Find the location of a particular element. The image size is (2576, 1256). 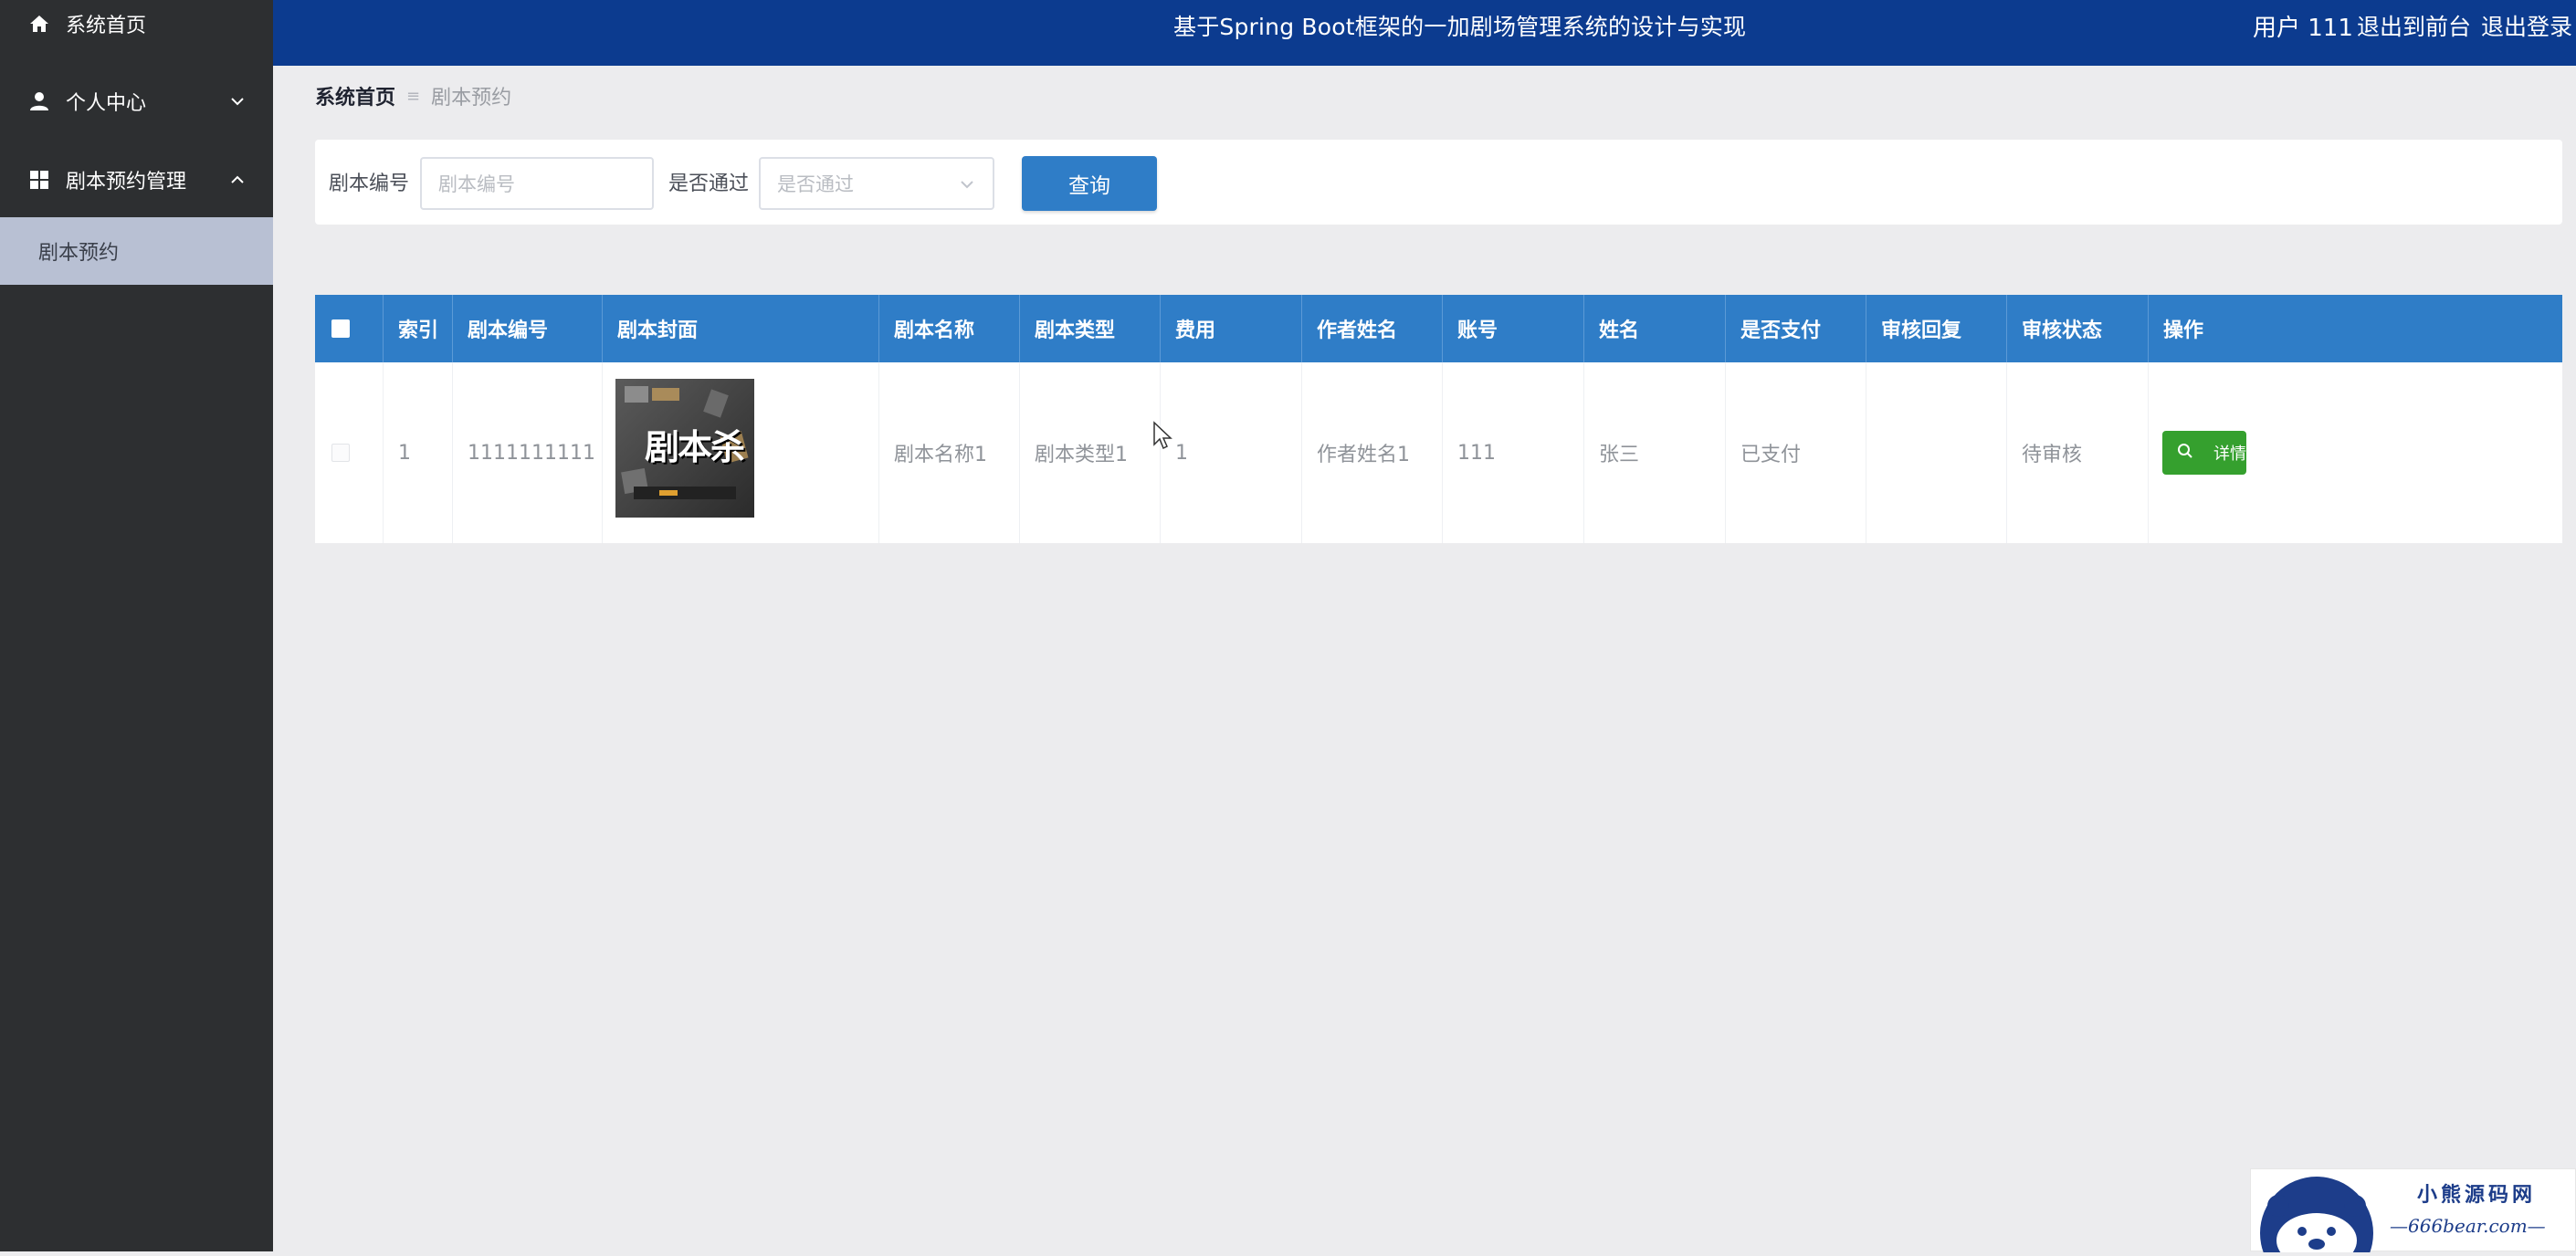

sidebar-item-personal-center: 个人中心 is located at coordinates (136, 101).